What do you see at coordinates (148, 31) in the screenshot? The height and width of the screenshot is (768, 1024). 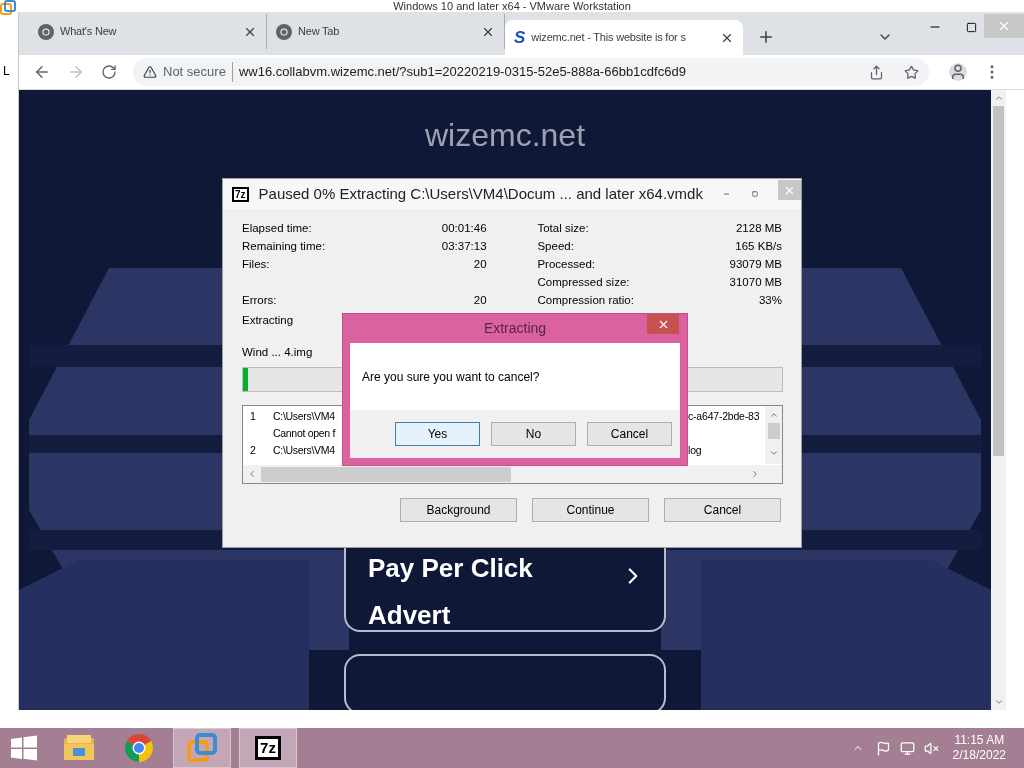 I see `browser-tab: What's New` at bounding box center [148, 31].